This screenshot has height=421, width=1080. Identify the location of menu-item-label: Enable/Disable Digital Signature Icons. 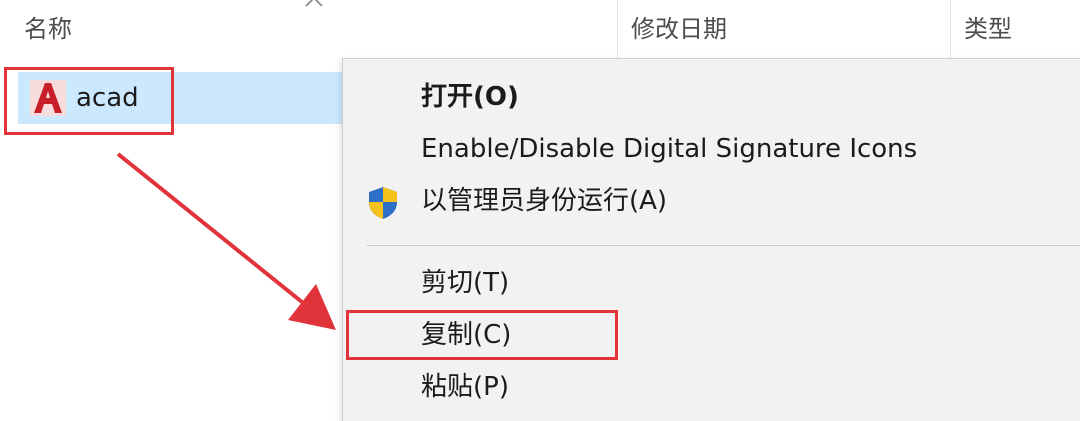
(669, 149).